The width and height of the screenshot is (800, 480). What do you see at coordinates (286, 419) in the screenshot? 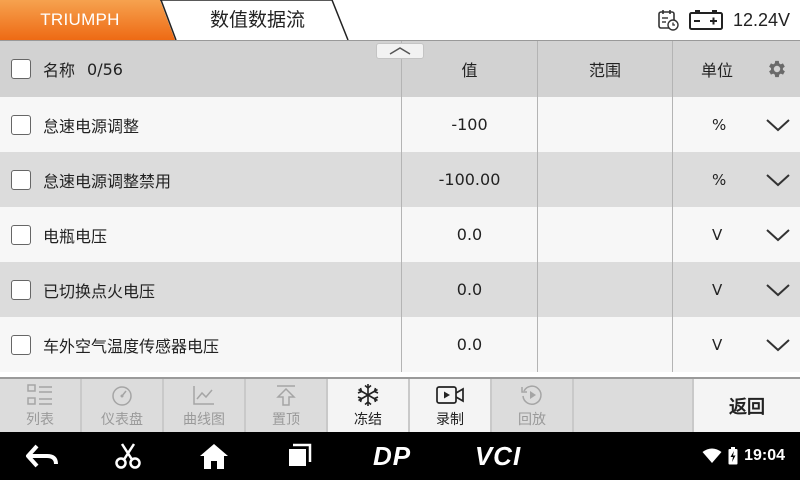
I see `pin-top-label: 置顶` at bounding box center [286, 419].